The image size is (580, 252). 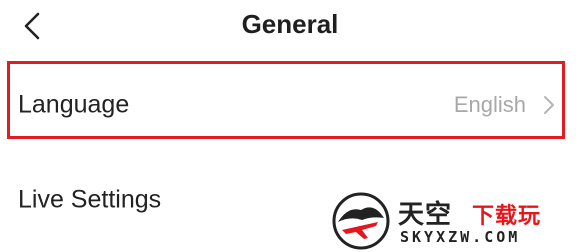 I want to click on chevron-left-icon, so click(x=32, y=26).